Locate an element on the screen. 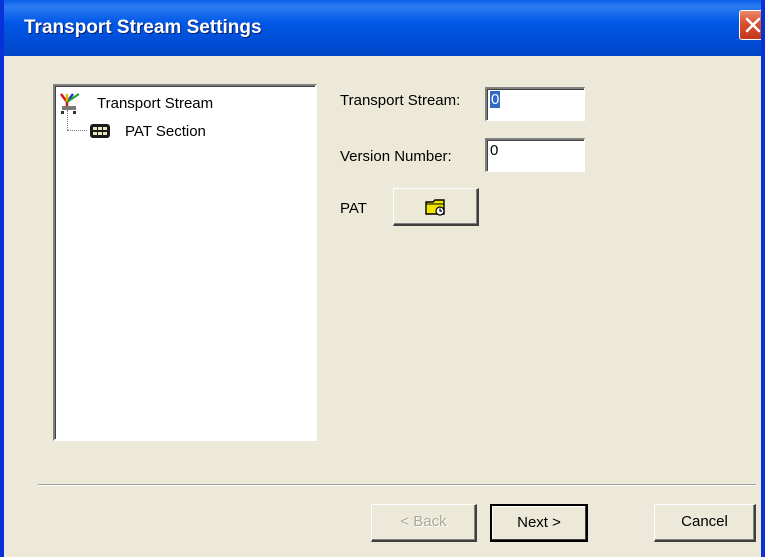 The height and width of the screenshot is (557, 765). back-button: < Back is located at coordinates (424, 523).